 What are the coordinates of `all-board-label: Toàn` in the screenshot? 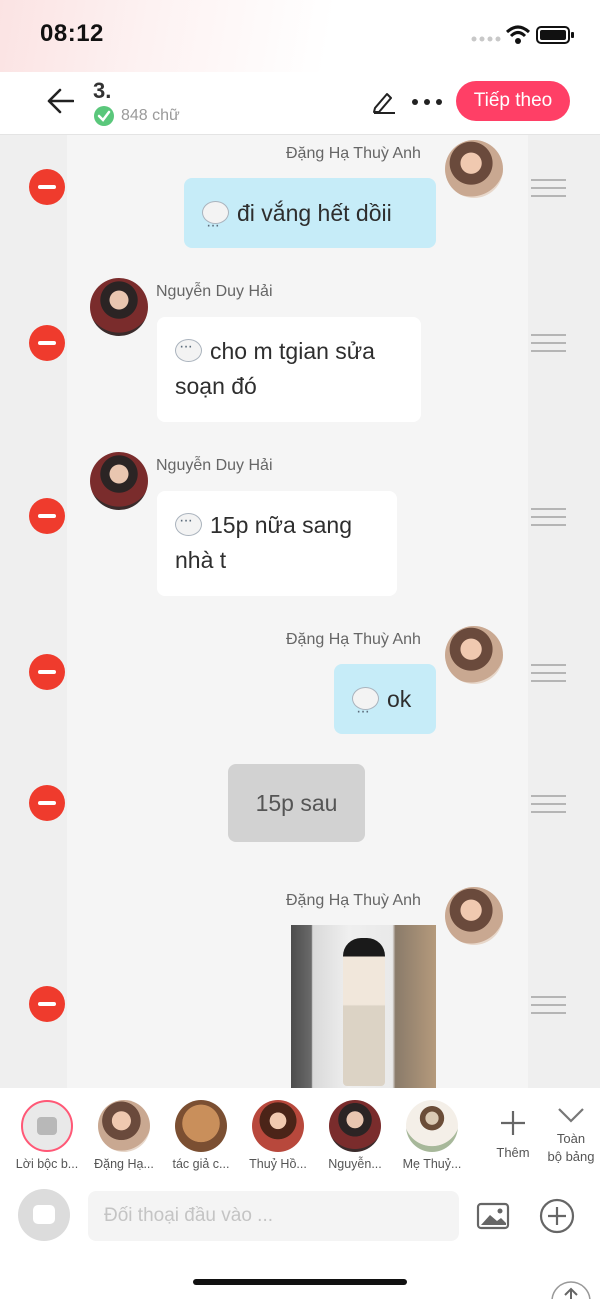 It's located at (571, 1138).